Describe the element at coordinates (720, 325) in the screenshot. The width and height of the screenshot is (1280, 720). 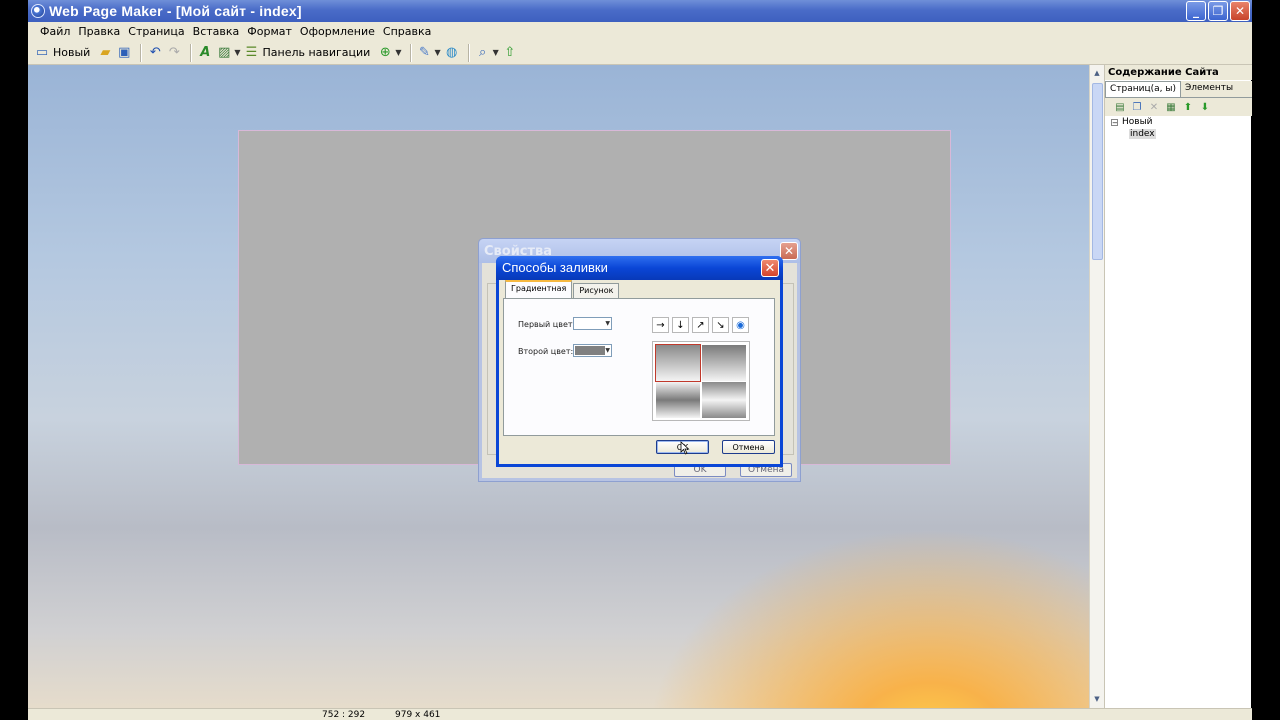
I see `direction-diagonal-down-button: ↘` at that location.